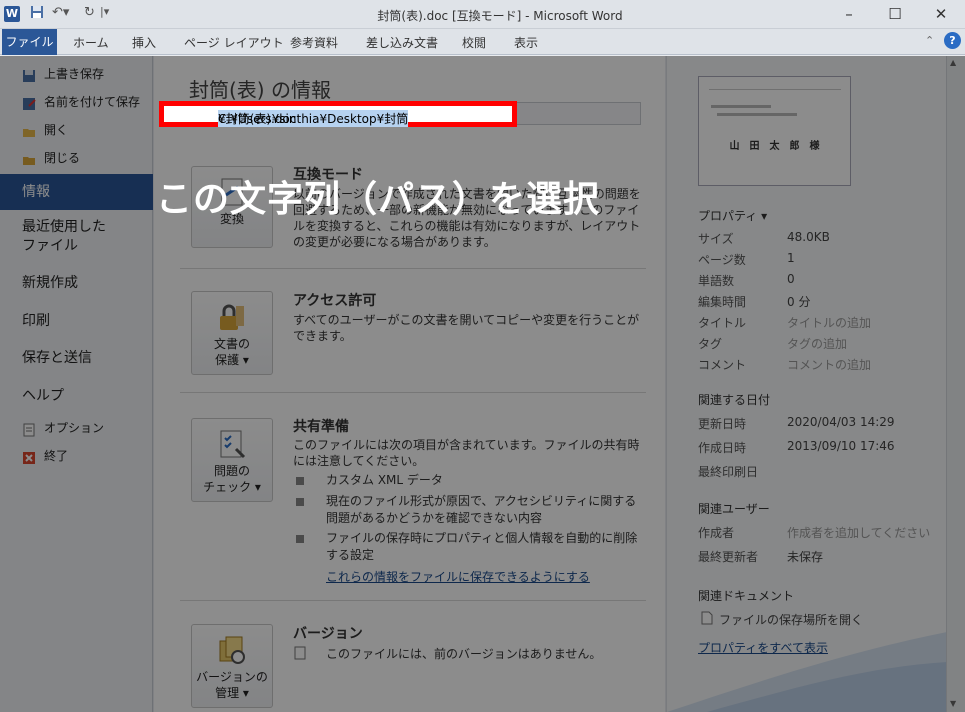  Describe the element at coordinates (232, 318) in the screenshot. I see `lock-icon` at that location.